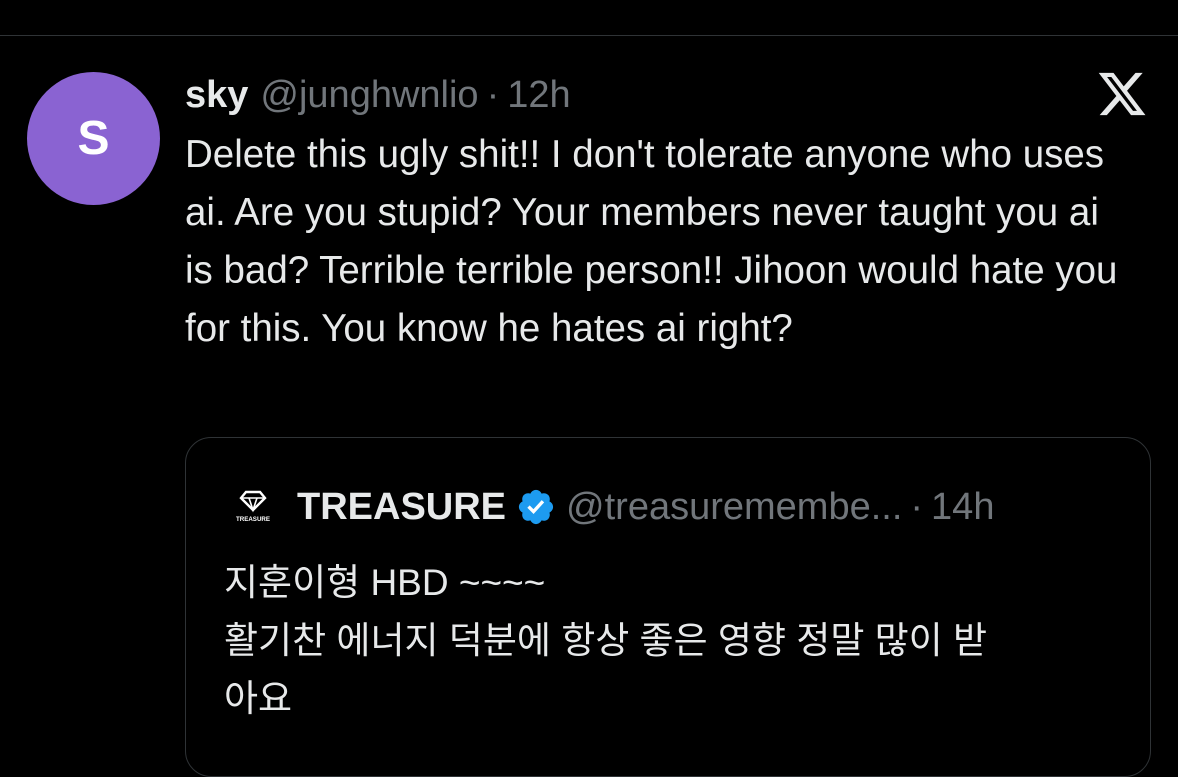 The image size is (1178, 777). Describe the element at coordinates (1122, 94) in the screenshot. I see `x-logo-icon` at that location.